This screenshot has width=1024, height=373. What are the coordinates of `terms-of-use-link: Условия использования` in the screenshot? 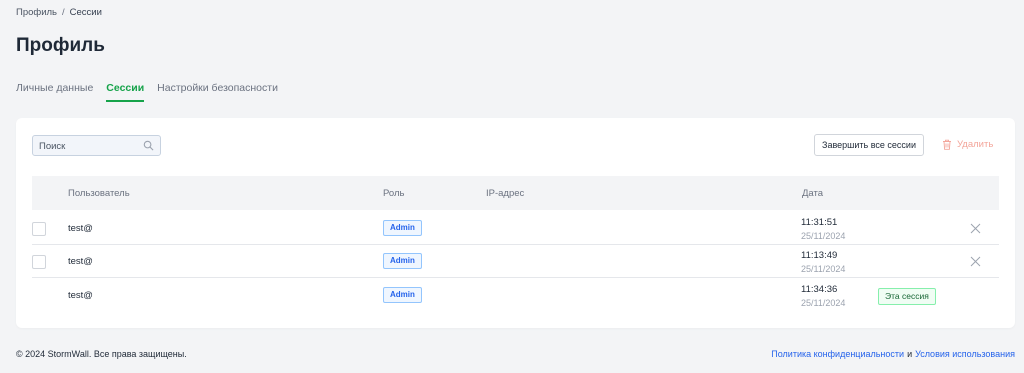 It's located at (965, 354).